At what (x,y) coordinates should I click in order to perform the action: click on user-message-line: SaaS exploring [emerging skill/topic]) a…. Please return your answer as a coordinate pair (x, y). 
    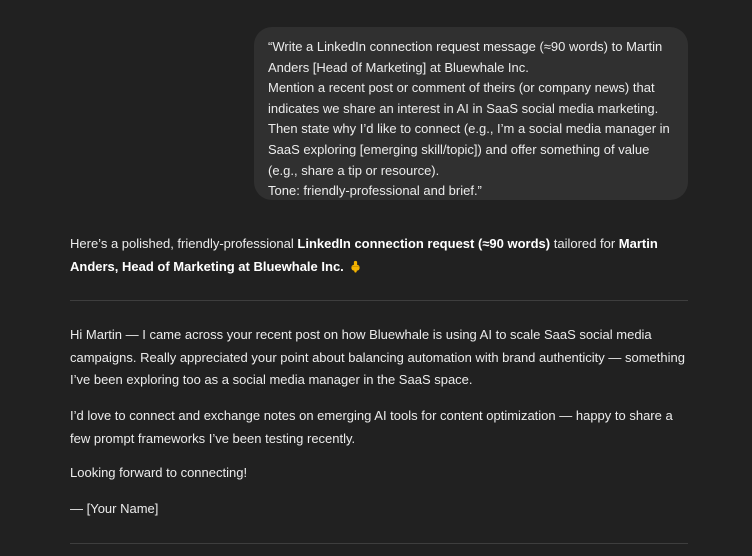
    Looking at the image, I should click on (459, 149).